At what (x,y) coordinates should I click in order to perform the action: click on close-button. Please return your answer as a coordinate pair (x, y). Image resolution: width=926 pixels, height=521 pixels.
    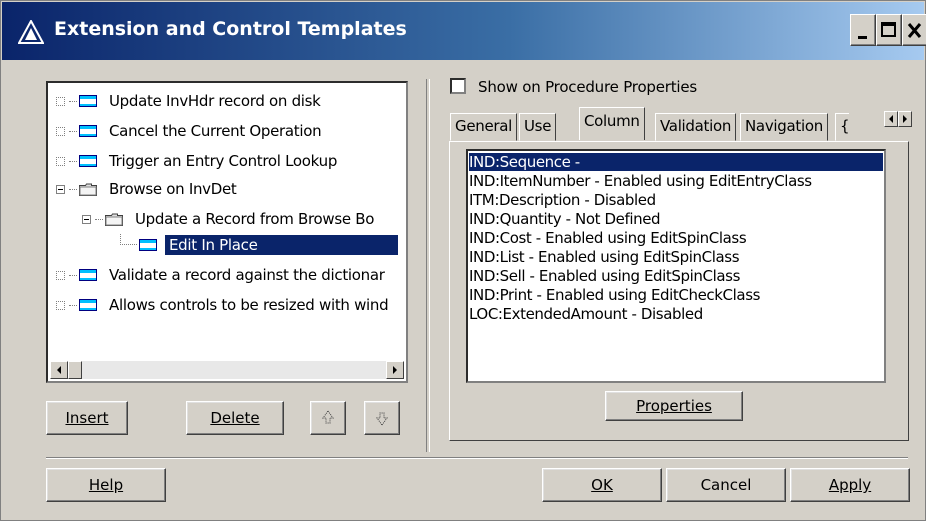
    Looking at the image, I should click on (914, 30).